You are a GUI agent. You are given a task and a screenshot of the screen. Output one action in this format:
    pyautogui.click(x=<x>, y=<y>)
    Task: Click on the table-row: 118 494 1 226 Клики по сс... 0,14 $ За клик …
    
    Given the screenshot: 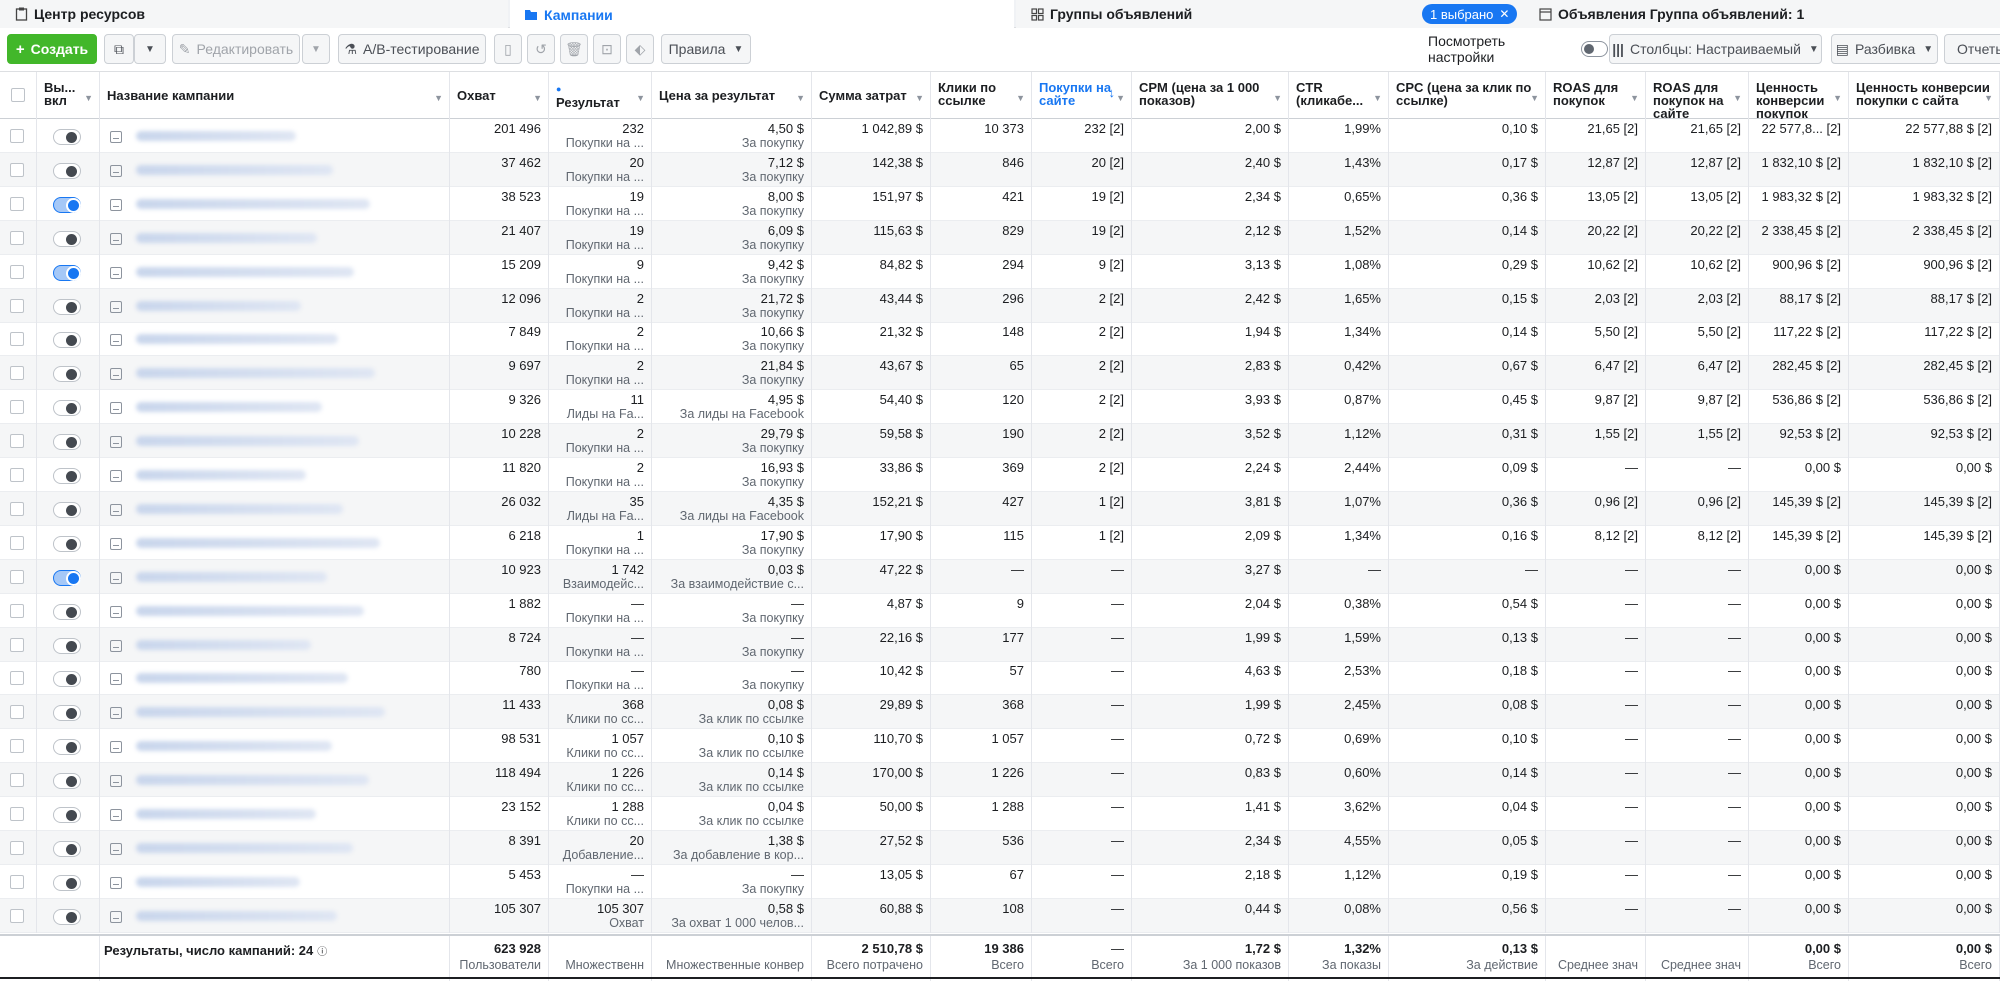 What is the action you would take?
    pyautogui.click(x=1000, y=780)
    